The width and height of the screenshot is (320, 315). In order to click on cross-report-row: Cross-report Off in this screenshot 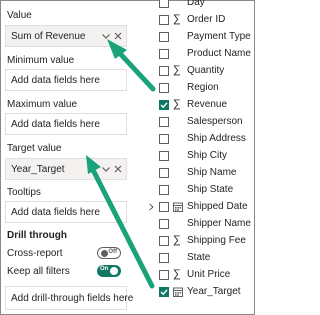, I will do `click(68, 254)`.